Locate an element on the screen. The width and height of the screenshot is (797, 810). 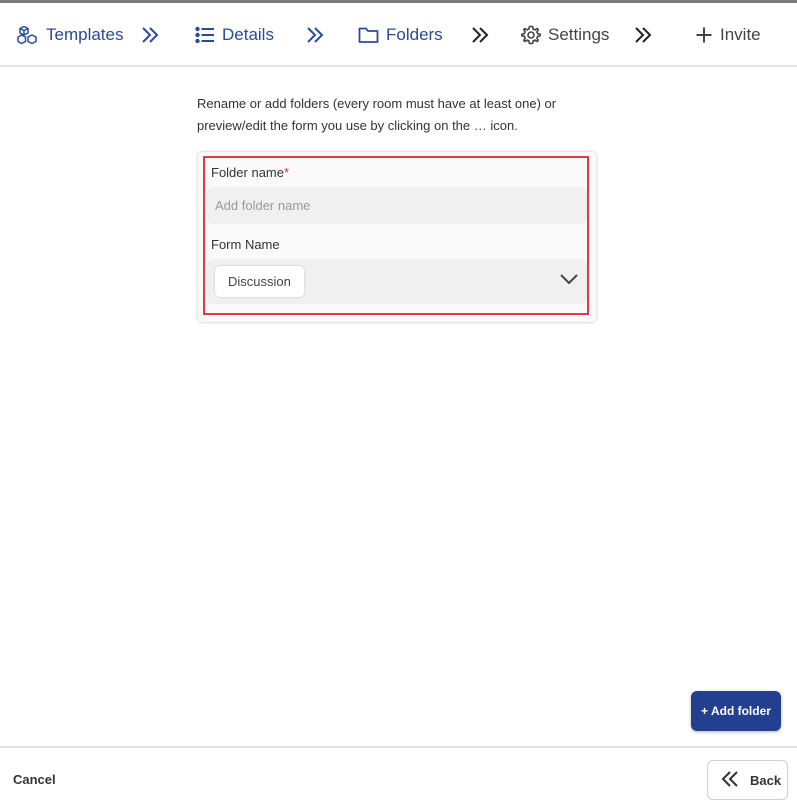
add-folder-button: + Add folder is located at coordinates (736, 711).